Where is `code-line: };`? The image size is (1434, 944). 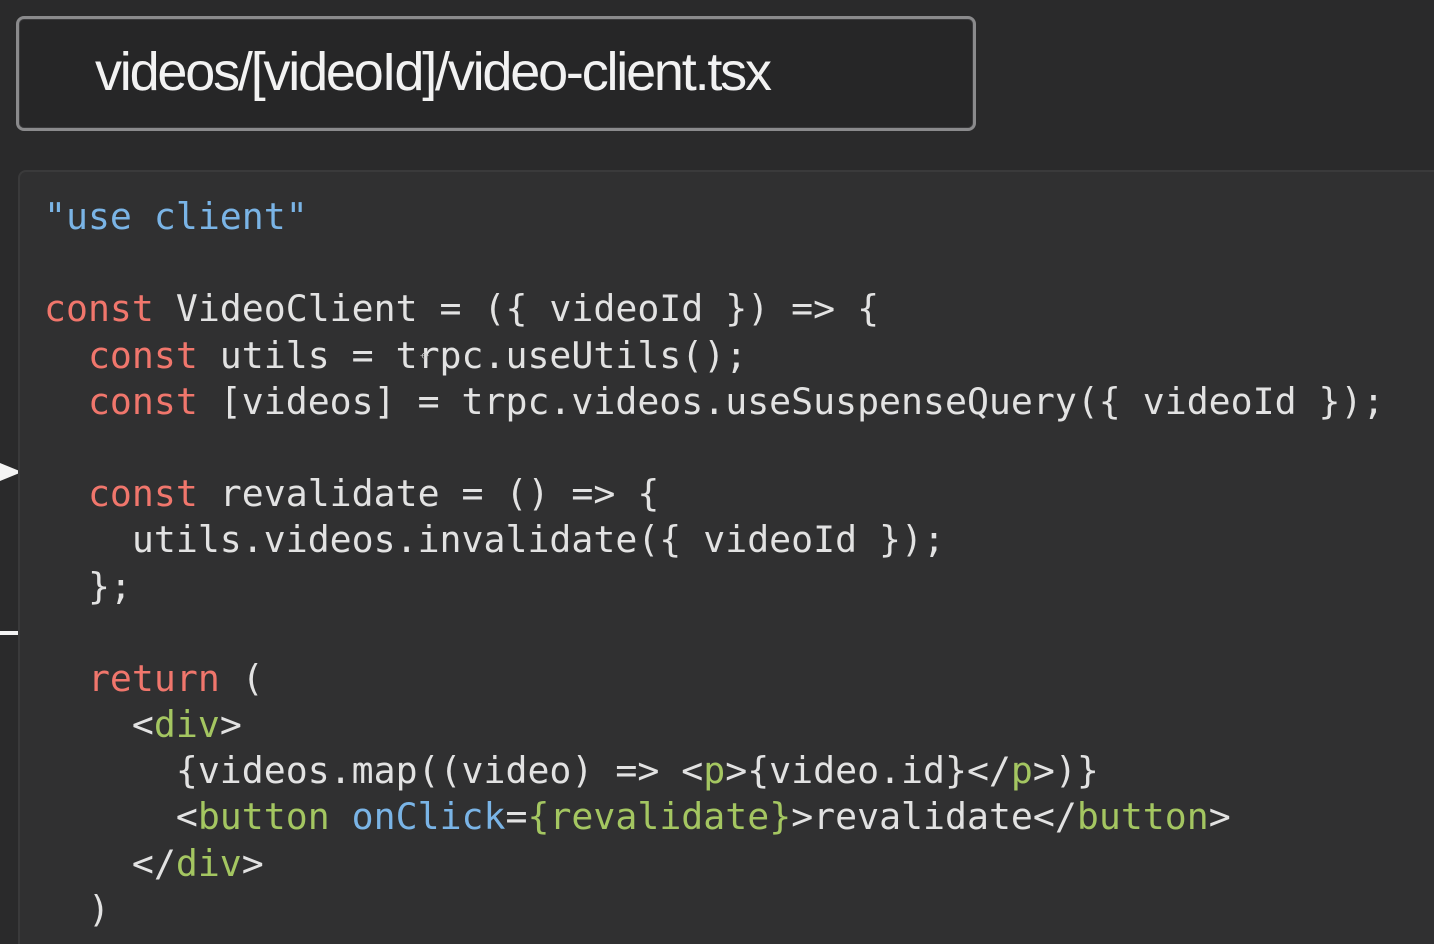
code-line: }; is located at coordinates (714, 587).